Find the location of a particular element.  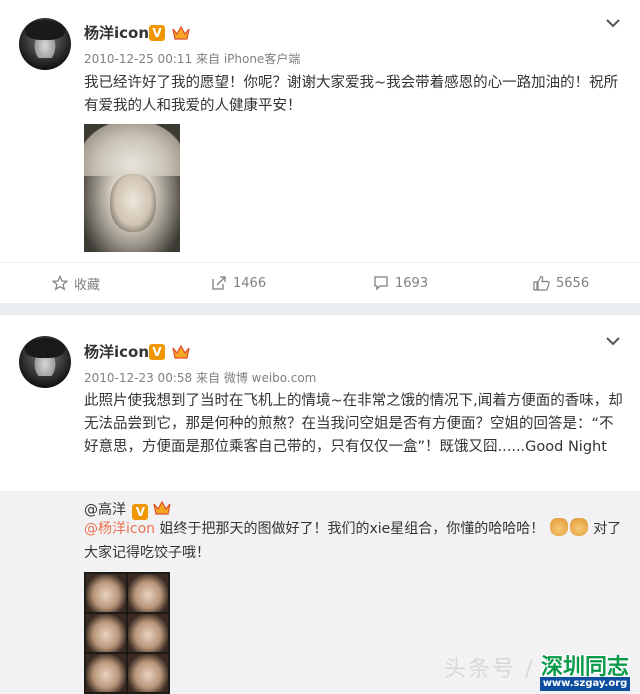

star-icon is located at coordinates (60, 283).